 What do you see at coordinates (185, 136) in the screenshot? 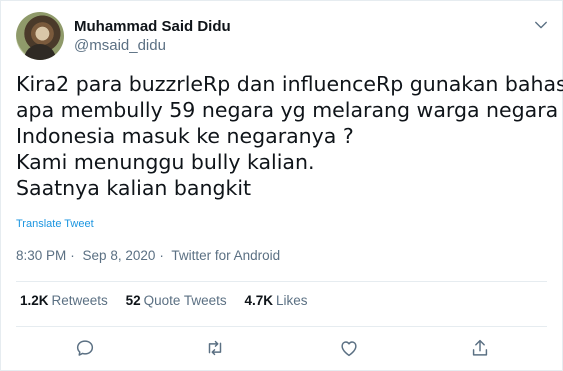
I see `tweet-line: Indonesia masuk ke negaranya ?` at bounding box center [185, 136].